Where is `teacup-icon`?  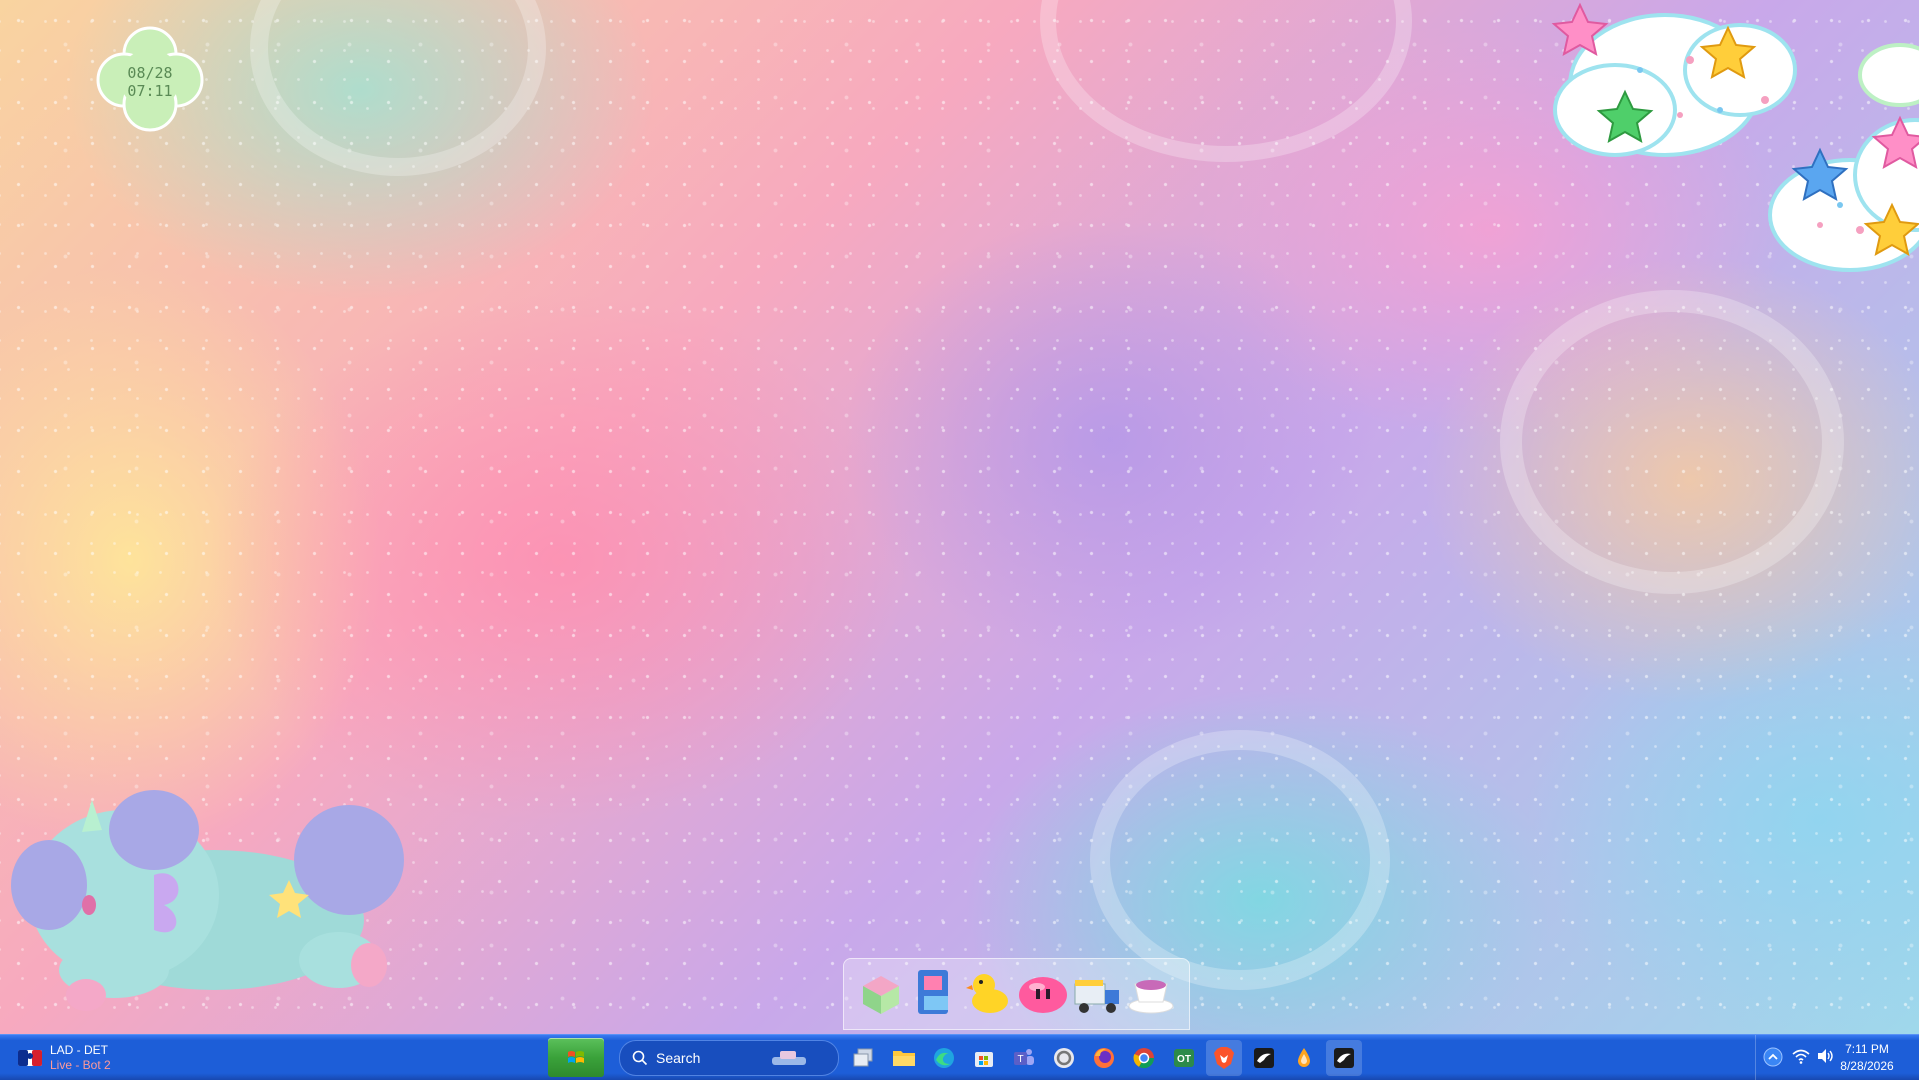
teacup-icon is located at coordinates (1151, 997).